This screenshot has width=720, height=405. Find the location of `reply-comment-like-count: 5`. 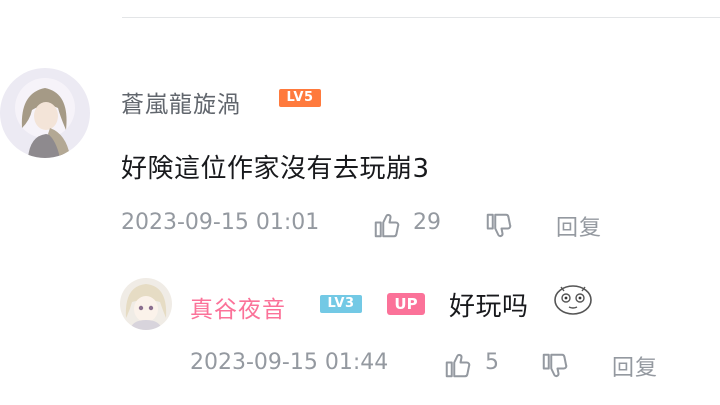

reply-comment-like-count: 5 is located at coordinates (492, 362).